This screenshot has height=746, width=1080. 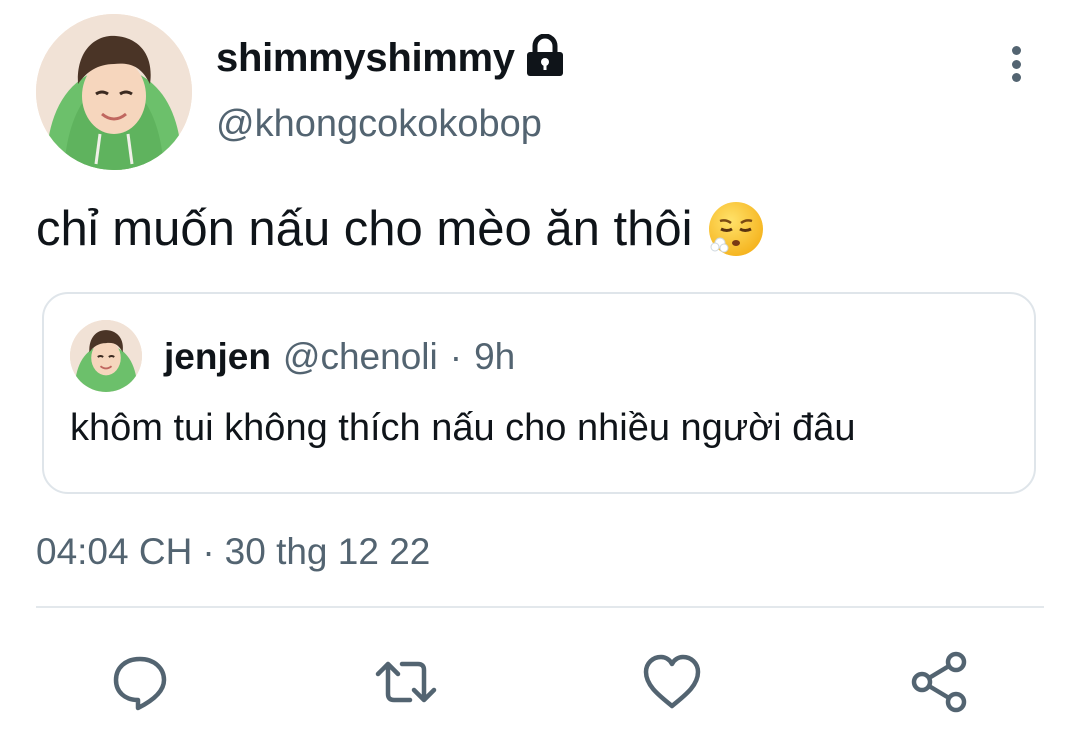 I want to click on face-exhaling-emoji-icon, so click(x=736, y=229).